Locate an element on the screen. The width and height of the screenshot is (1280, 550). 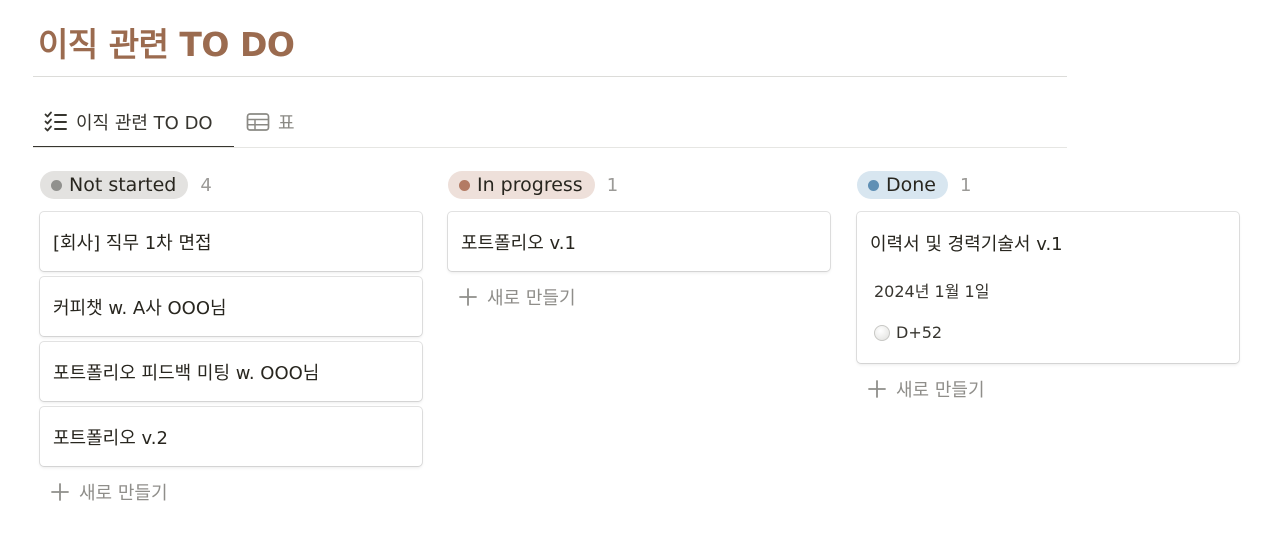
status-badge: In progress is located at coordinates (521, 185).